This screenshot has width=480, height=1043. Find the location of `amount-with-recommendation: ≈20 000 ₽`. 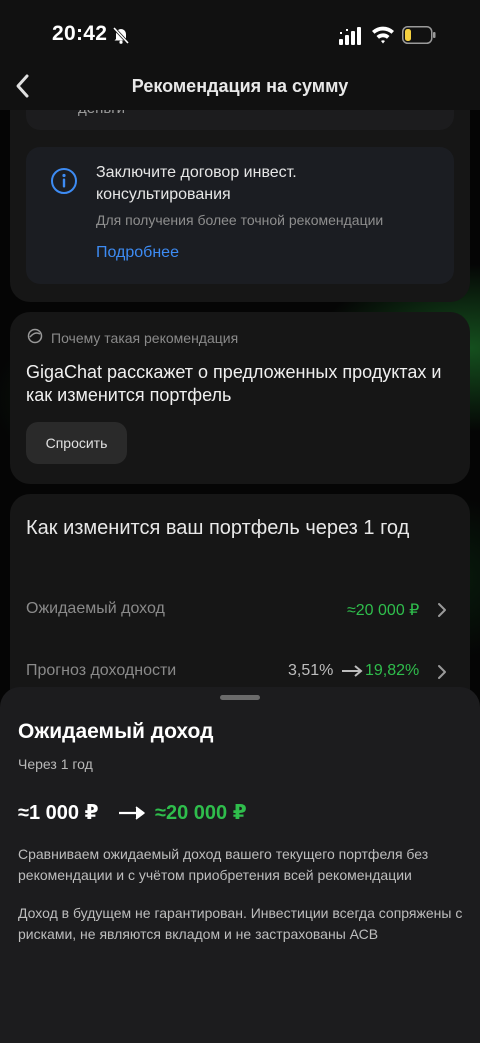

amount-with-recommendation: ≈20 000 ₽ is located at coordinates (201, 813).